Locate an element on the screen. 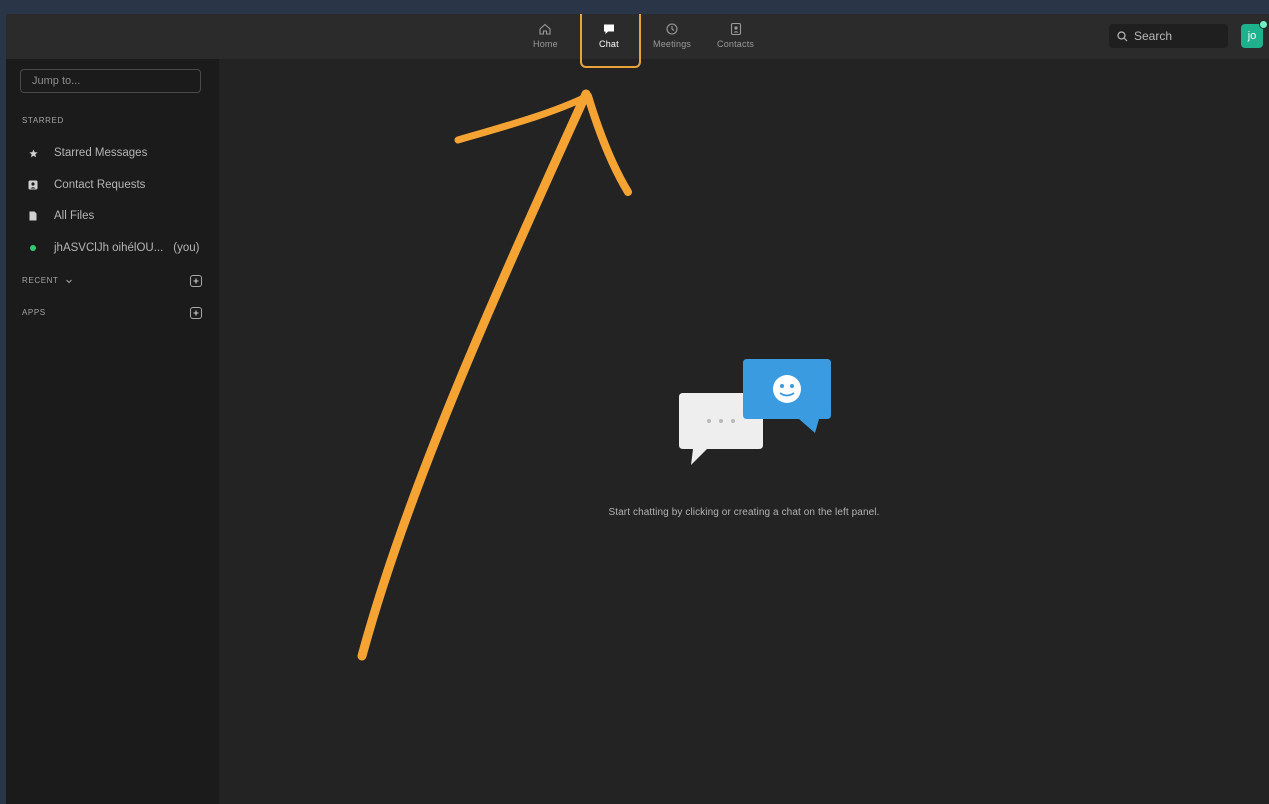 The height and width of the screenshot is (804, 1269). chevron-down-icon is located at coordinates (68, 281).